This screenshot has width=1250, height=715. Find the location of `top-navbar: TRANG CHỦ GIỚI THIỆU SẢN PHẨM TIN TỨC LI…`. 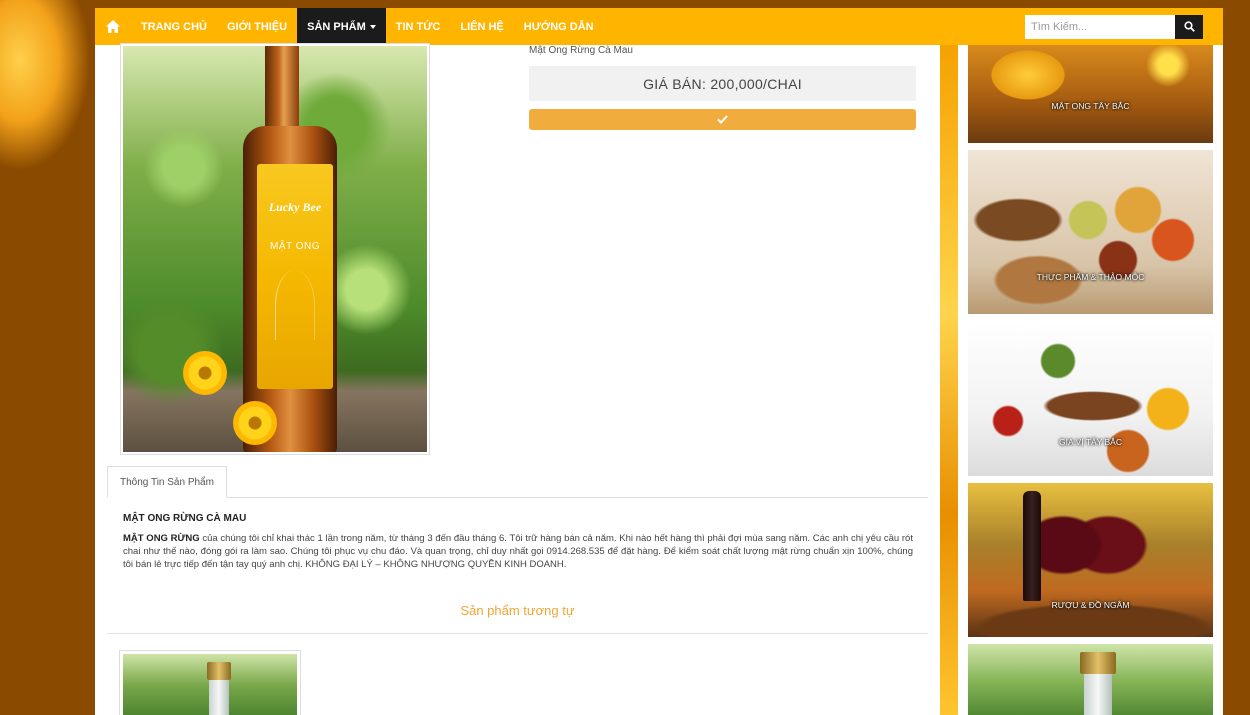

top-navbar: TRANG CHỦ GIỚI THIỆU SẢN PHẨM TIN TỨC LI… is located at coordinates (659, 26).